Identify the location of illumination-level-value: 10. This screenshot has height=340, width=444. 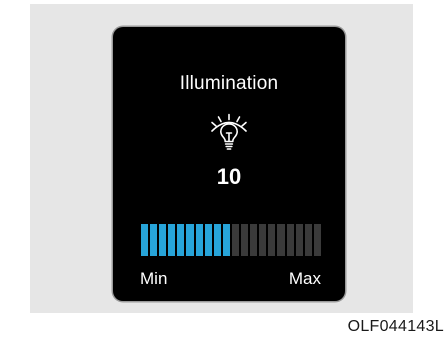
(229, 176).